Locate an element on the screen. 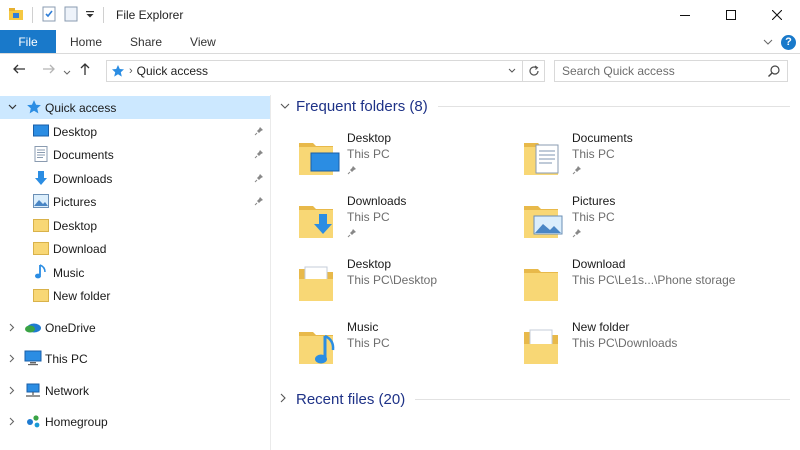 Image resolution: width=800 pixels, height=450 pixels. pictures-icon is located at coordinates (41, 201).